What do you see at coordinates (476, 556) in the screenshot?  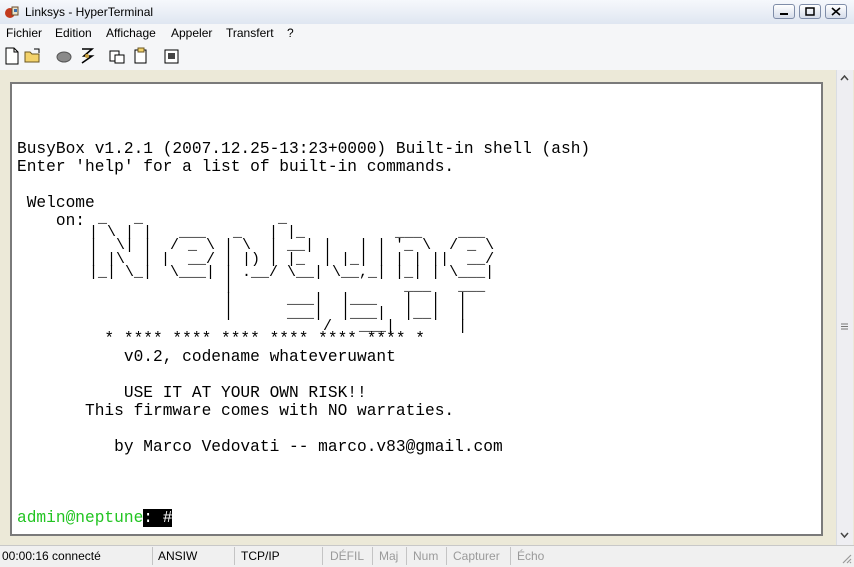 I see `status-capture: Capturer` at bounding box center [476, 556].